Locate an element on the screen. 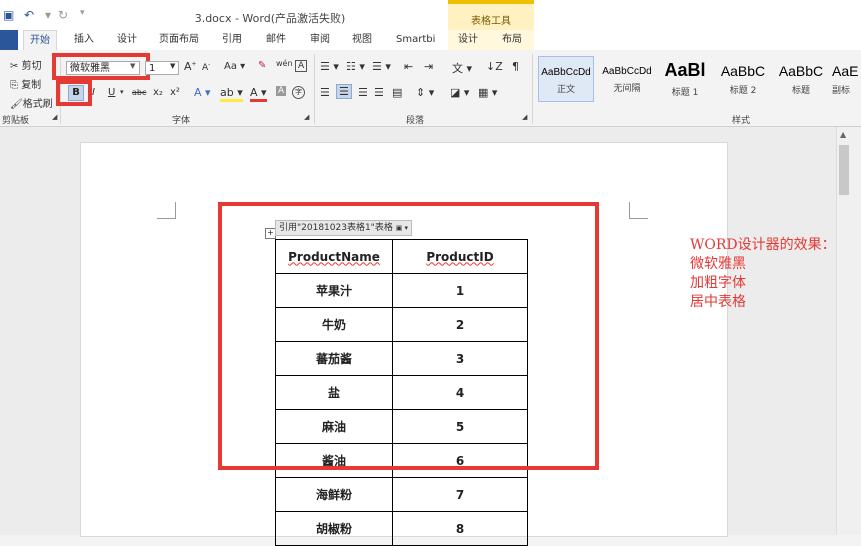  increase-indent-icon: ⇥ is located at coordinates (428, 66).